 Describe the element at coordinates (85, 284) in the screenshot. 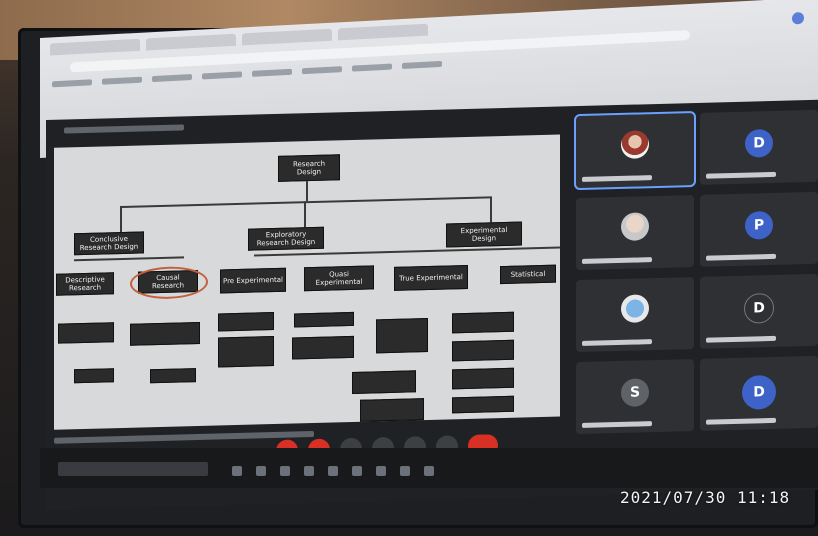

I see `diagram-node: Descriptive Research` at that location.